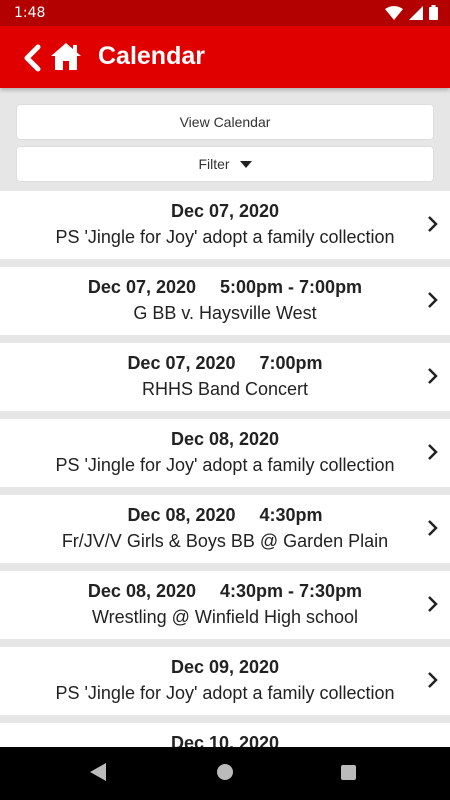 The image size is (450, 800). I want to click on event-date: Dec 10, 2020, so click(225, 740).